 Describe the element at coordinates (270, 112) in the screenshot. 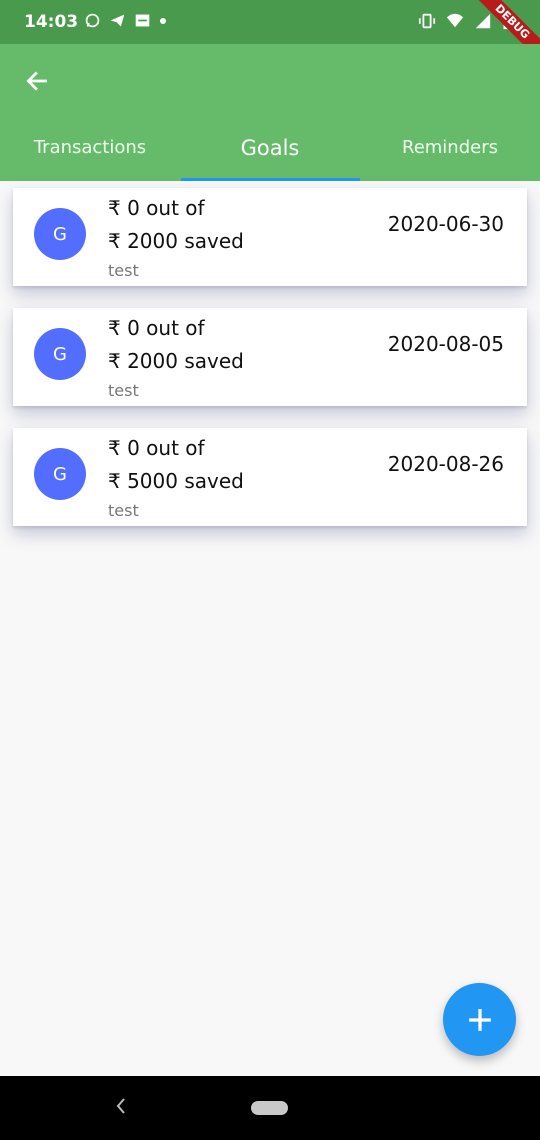

I see `app-bar: Transactions Goals Reminders` at that location.